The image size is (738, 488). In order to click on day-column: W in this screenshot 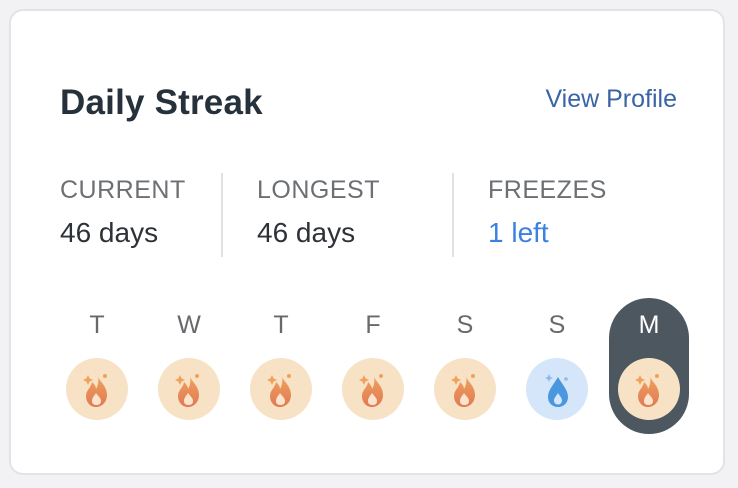, I will do `click(189, 366)`.